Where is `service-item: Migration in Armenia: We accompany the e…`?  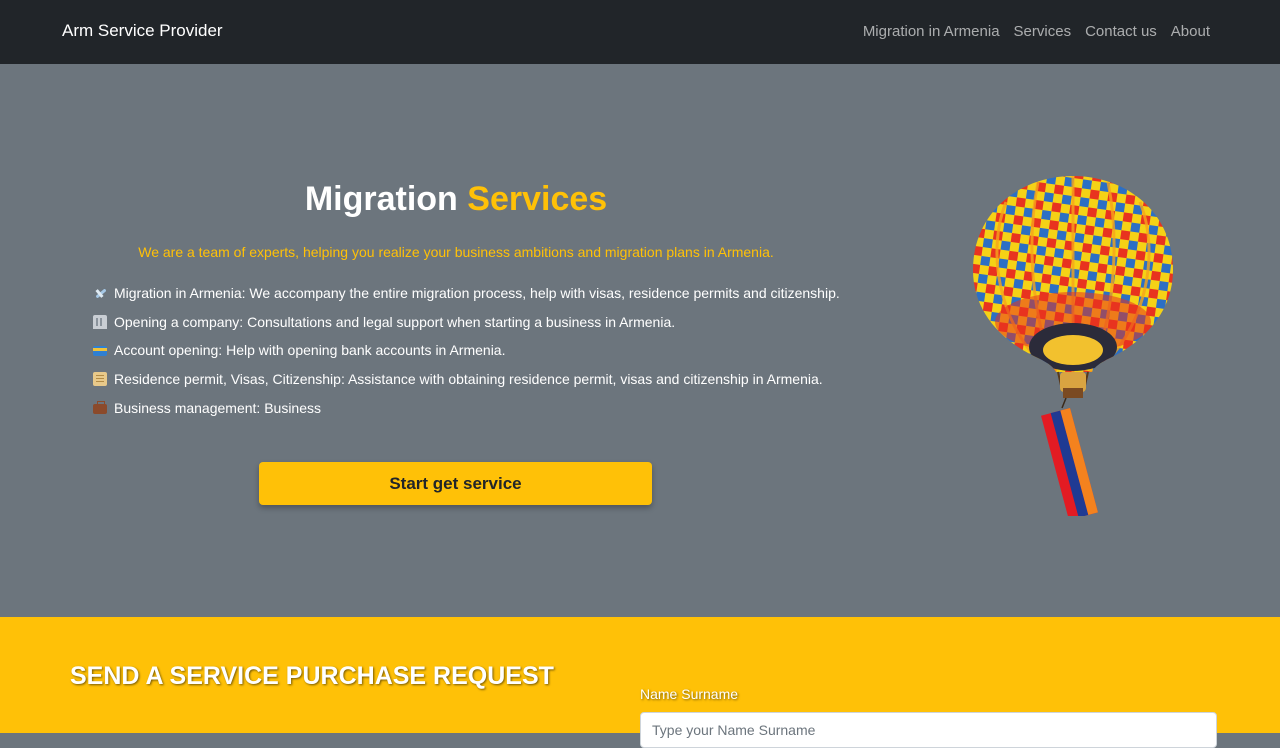 service-item: Migration in Armenia: We accompany the e… is located at coordinates (466, 293).